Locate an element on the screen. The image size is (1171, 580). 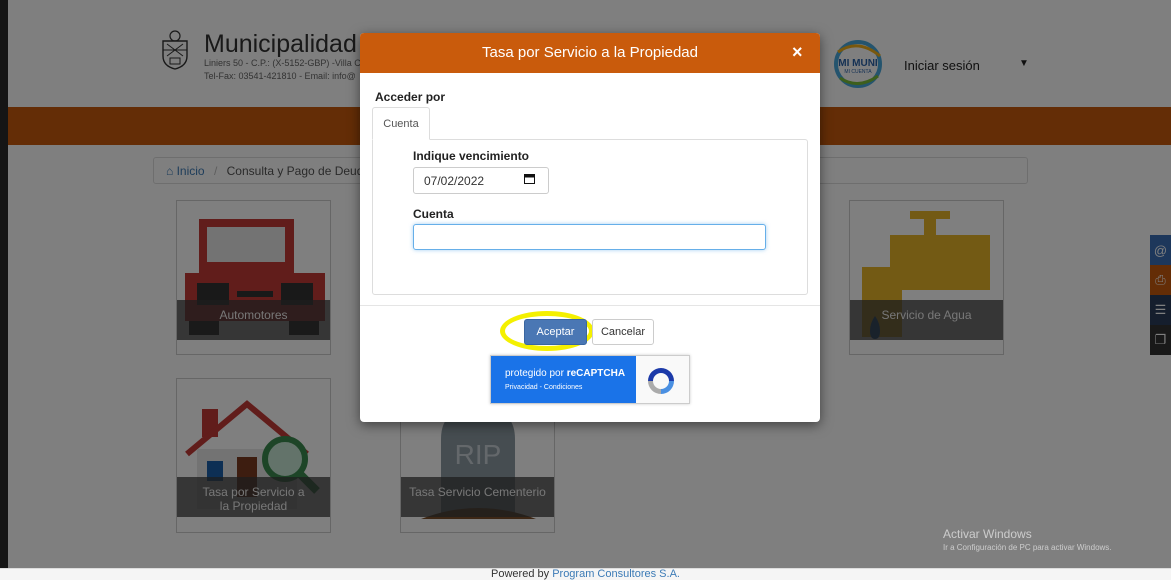
account-label: Cuenta is located at coordinates (433, 214).